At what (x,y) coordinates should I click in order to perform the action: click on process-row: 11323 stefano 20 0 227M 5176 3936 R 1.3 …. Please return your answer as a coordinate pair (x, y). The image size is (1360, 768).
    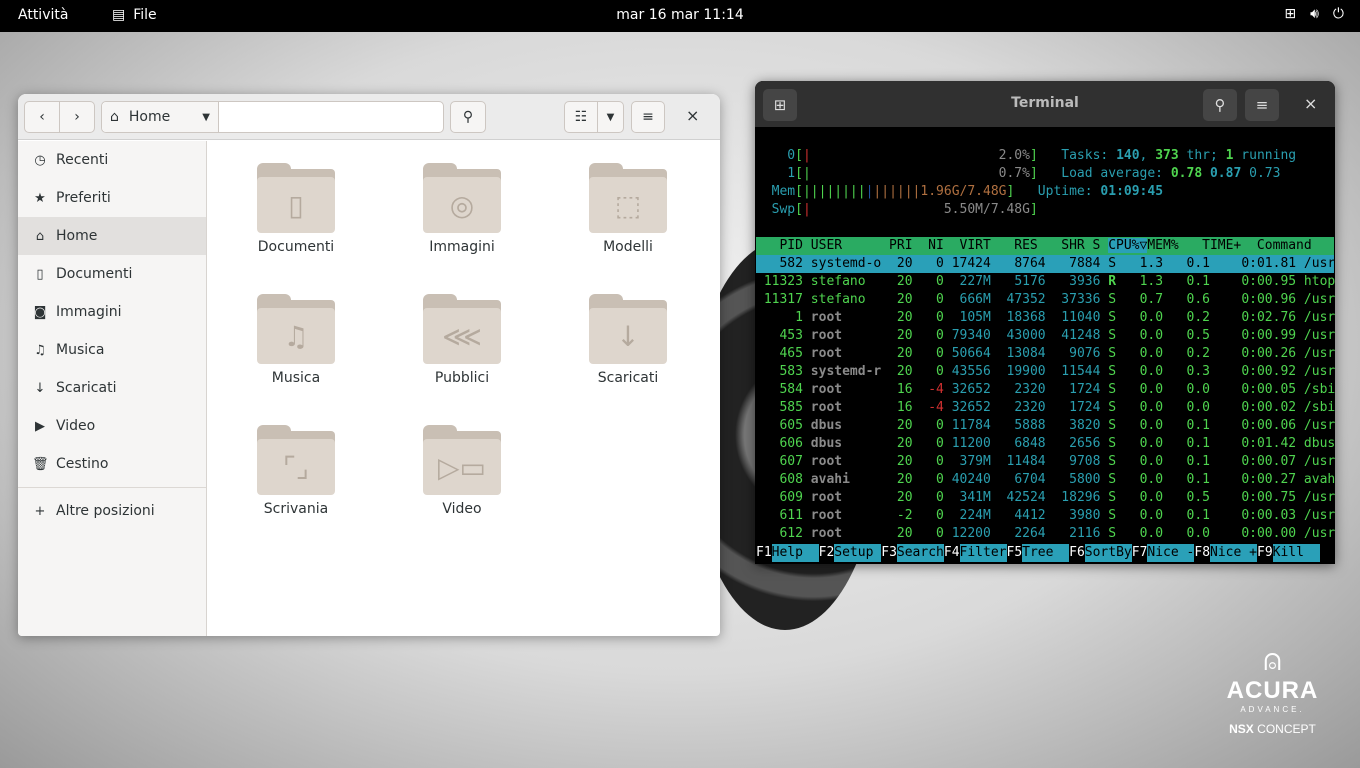
    Looking at the image, I should click on (1045, 282).